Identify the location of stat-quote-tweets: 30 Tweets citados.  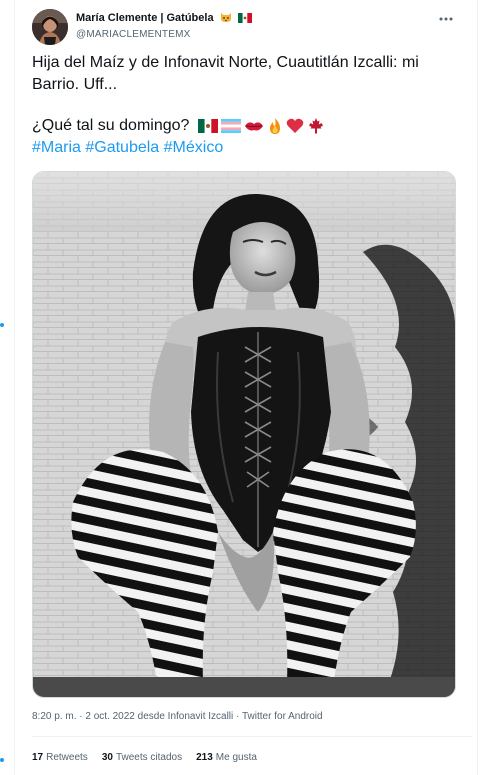
(142, 758).